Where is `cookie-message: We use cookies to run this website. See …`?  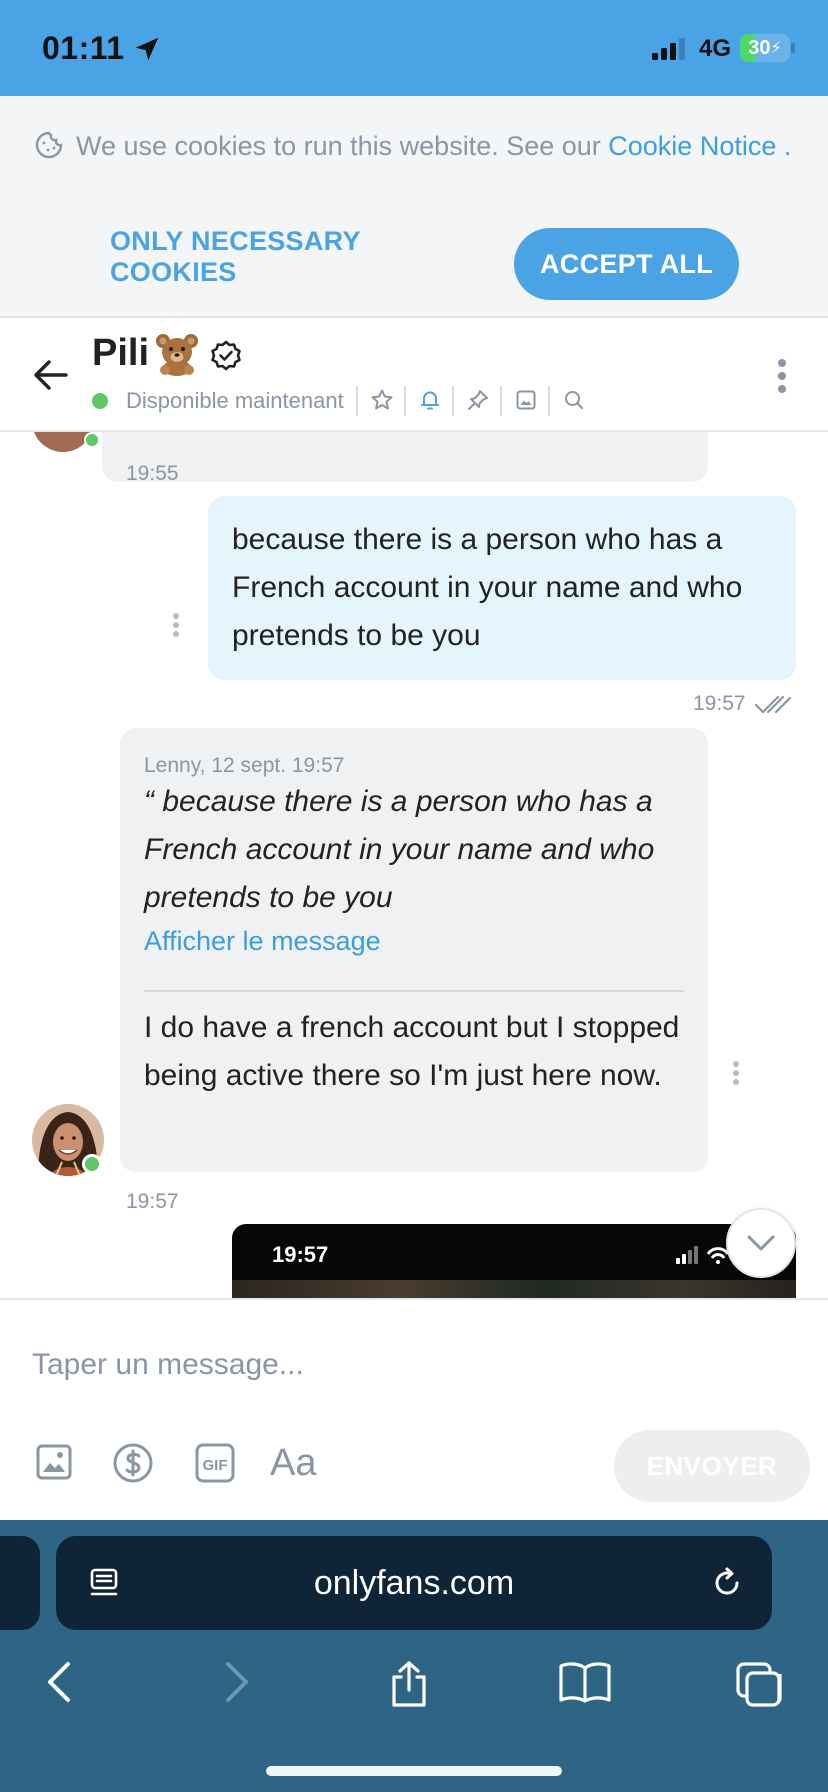
cookie-message: We use cookies to run this website. See … is located at coordinates (412, 146).